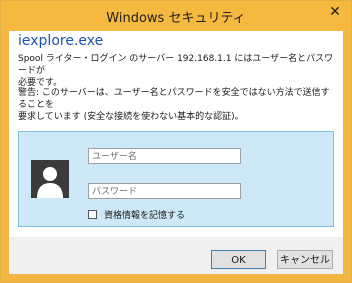 Image resolution: width=352 pixels, height=283 pixels. I want to click on cancel-button: キャンセル, so click(305, 259).